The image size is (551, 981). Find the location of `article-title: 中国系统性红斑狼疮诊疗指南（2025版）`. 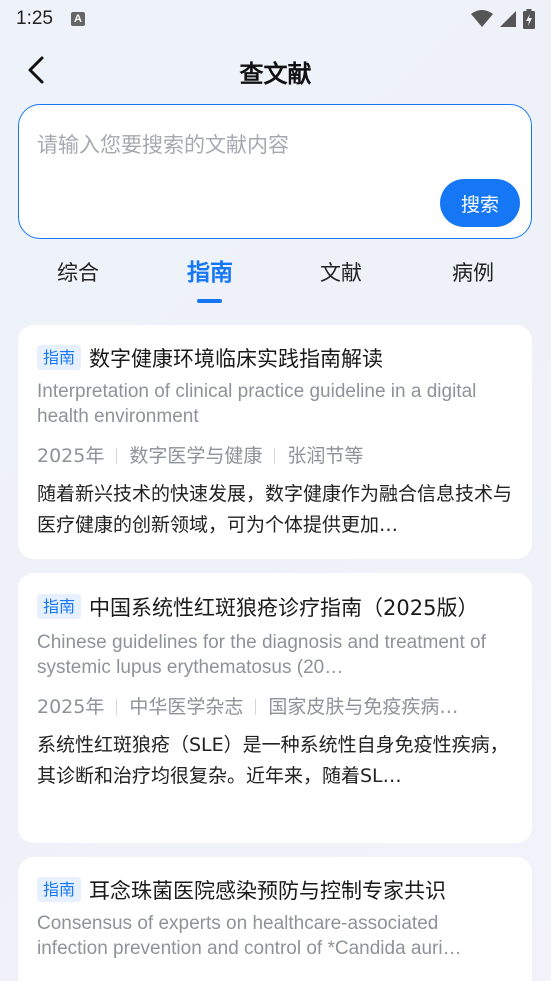

article-title: 中国系统性红斑狼疮诊疗指南（2025版） is located at coordinates (284, 608).